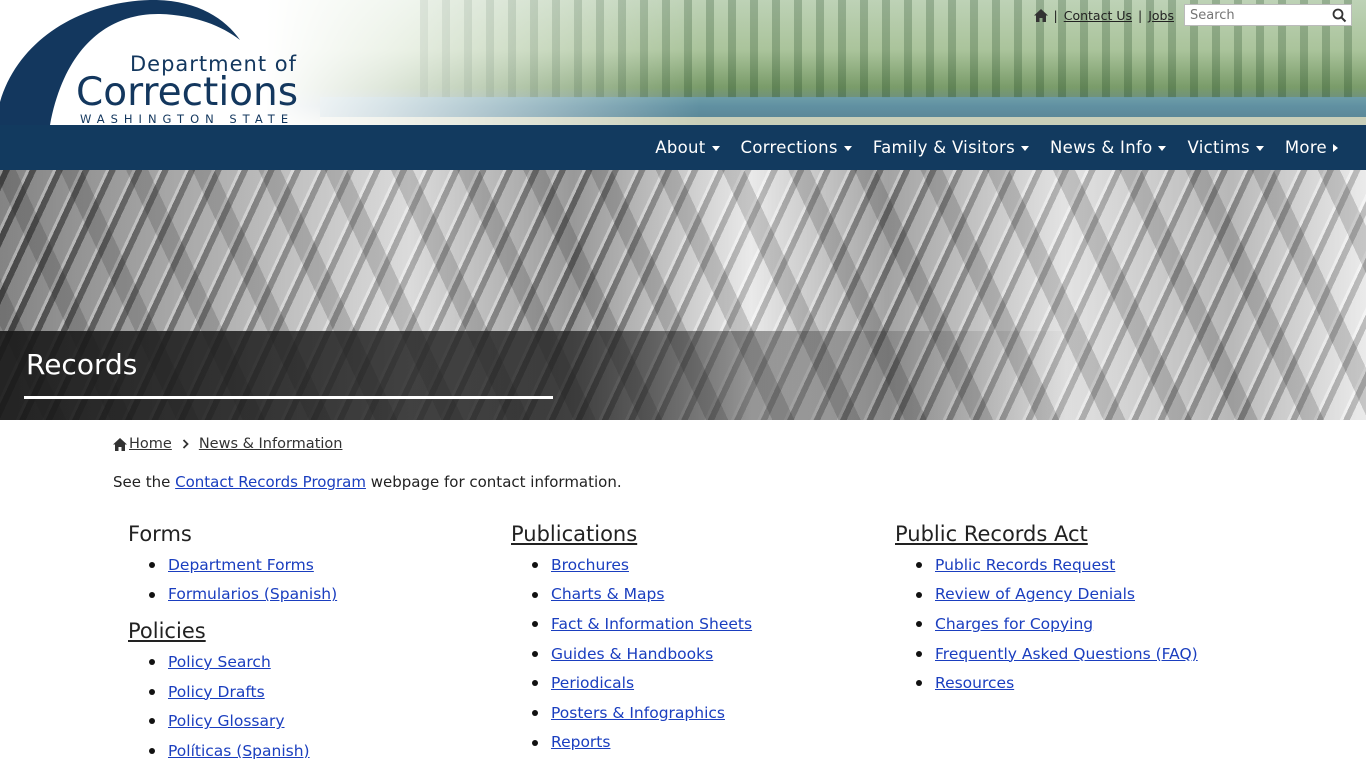 This screenshot has width=1366, height=768. Describe the element at coordinates (150, 444) in the screenshot. I see `breadcrumb-home-link: Home` at that location.